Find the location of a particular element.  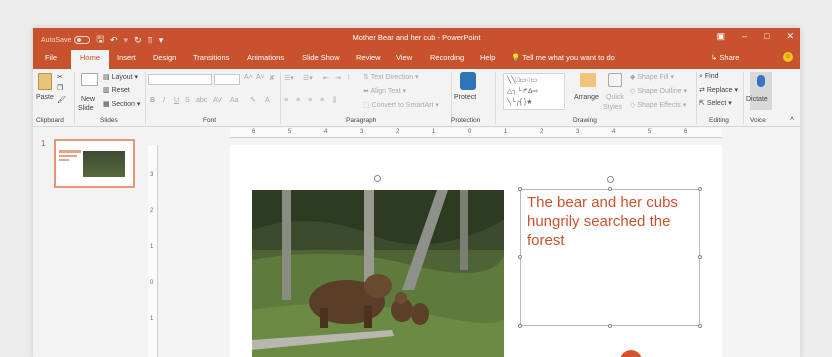

shape-effects-button: ◇ Shape Effects ▾ is located at coordinates (658, 105).